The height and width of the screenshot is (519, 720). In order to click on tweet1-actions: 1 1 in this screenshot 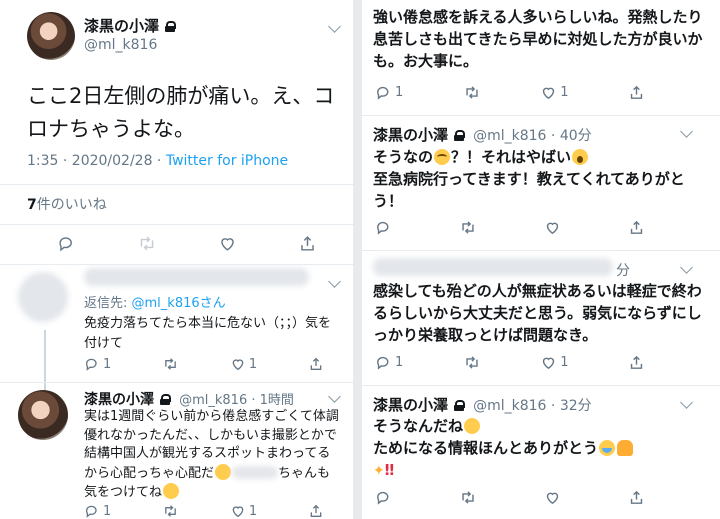, I will do `click(510, 92)`.